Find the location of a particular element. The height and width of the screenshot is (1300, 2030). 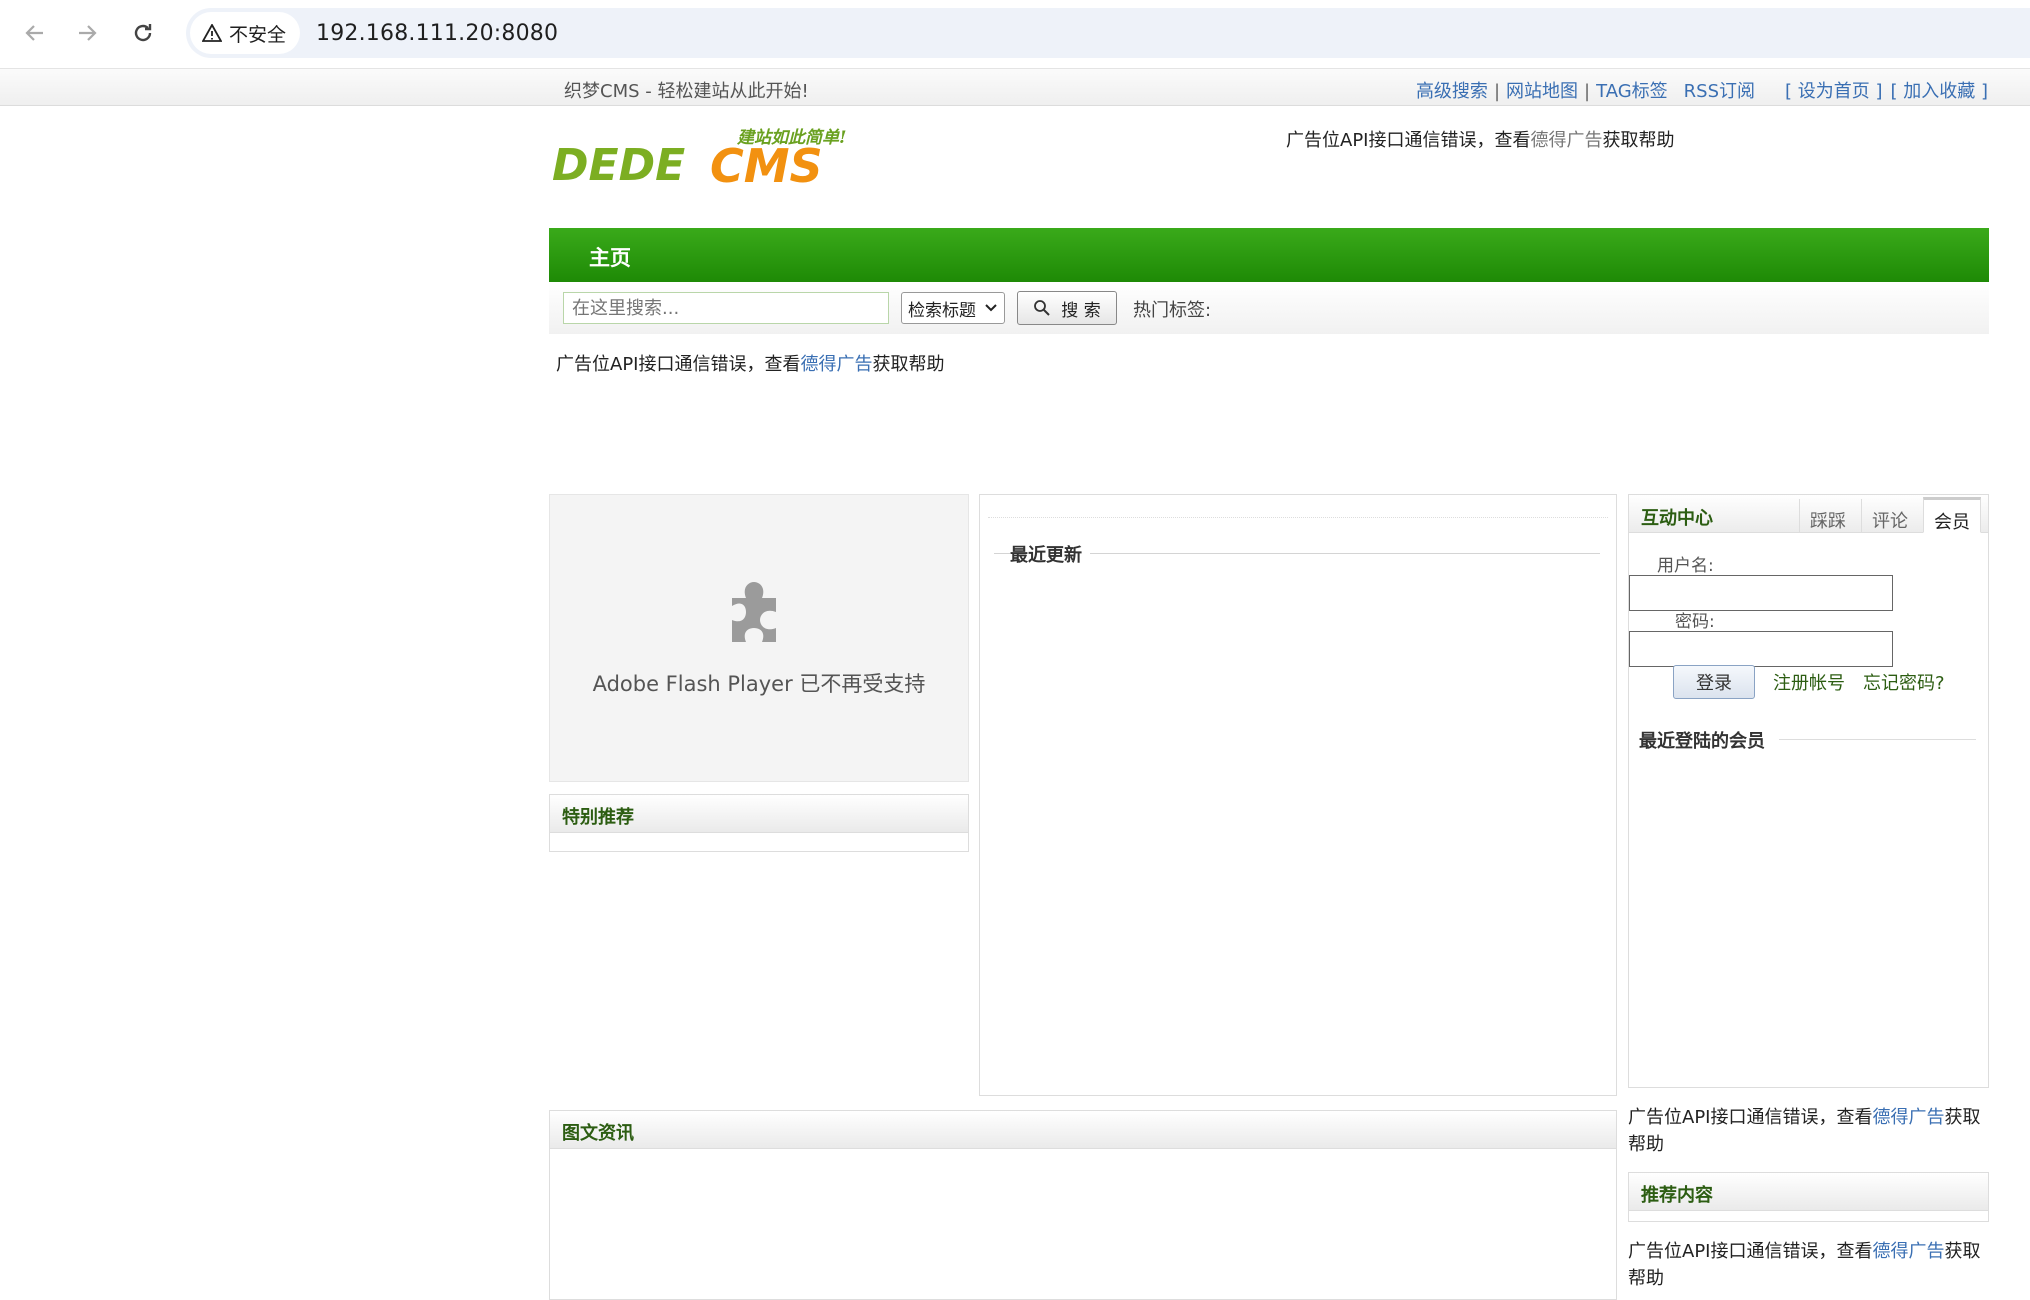

ad-banner-top: 广告位API接口通信错误，查看德得广告获取帮助 is located at coordinates (1480, 139).